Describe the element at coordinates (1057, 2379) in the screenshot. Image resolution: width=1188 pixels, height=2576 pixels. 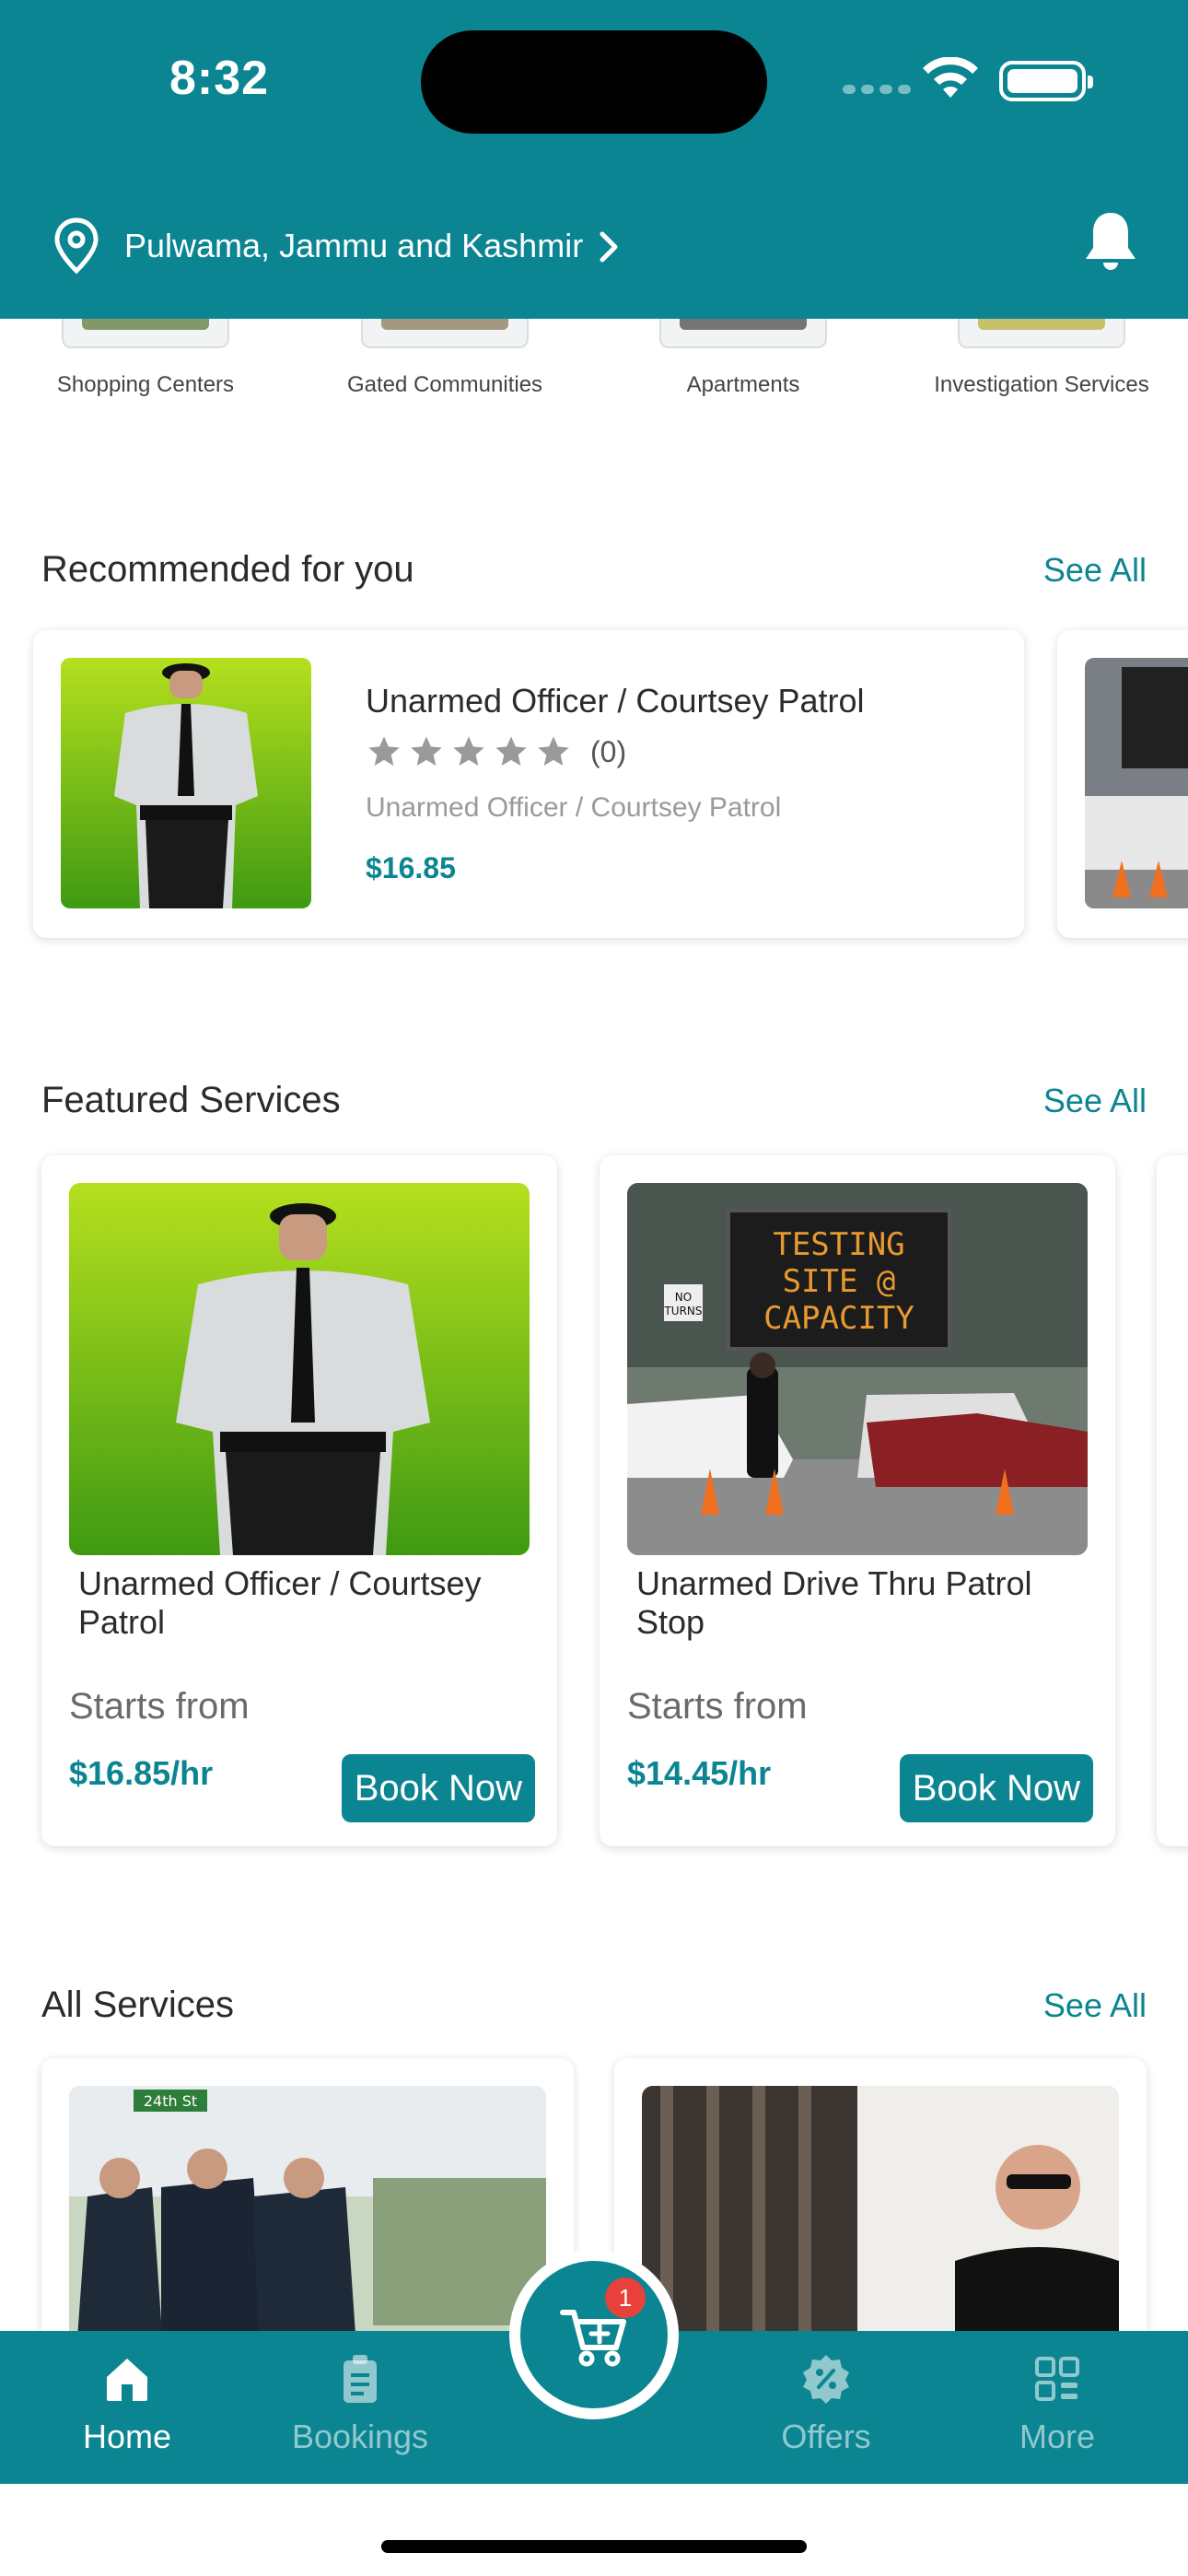
I see `grid-icon` at that location.